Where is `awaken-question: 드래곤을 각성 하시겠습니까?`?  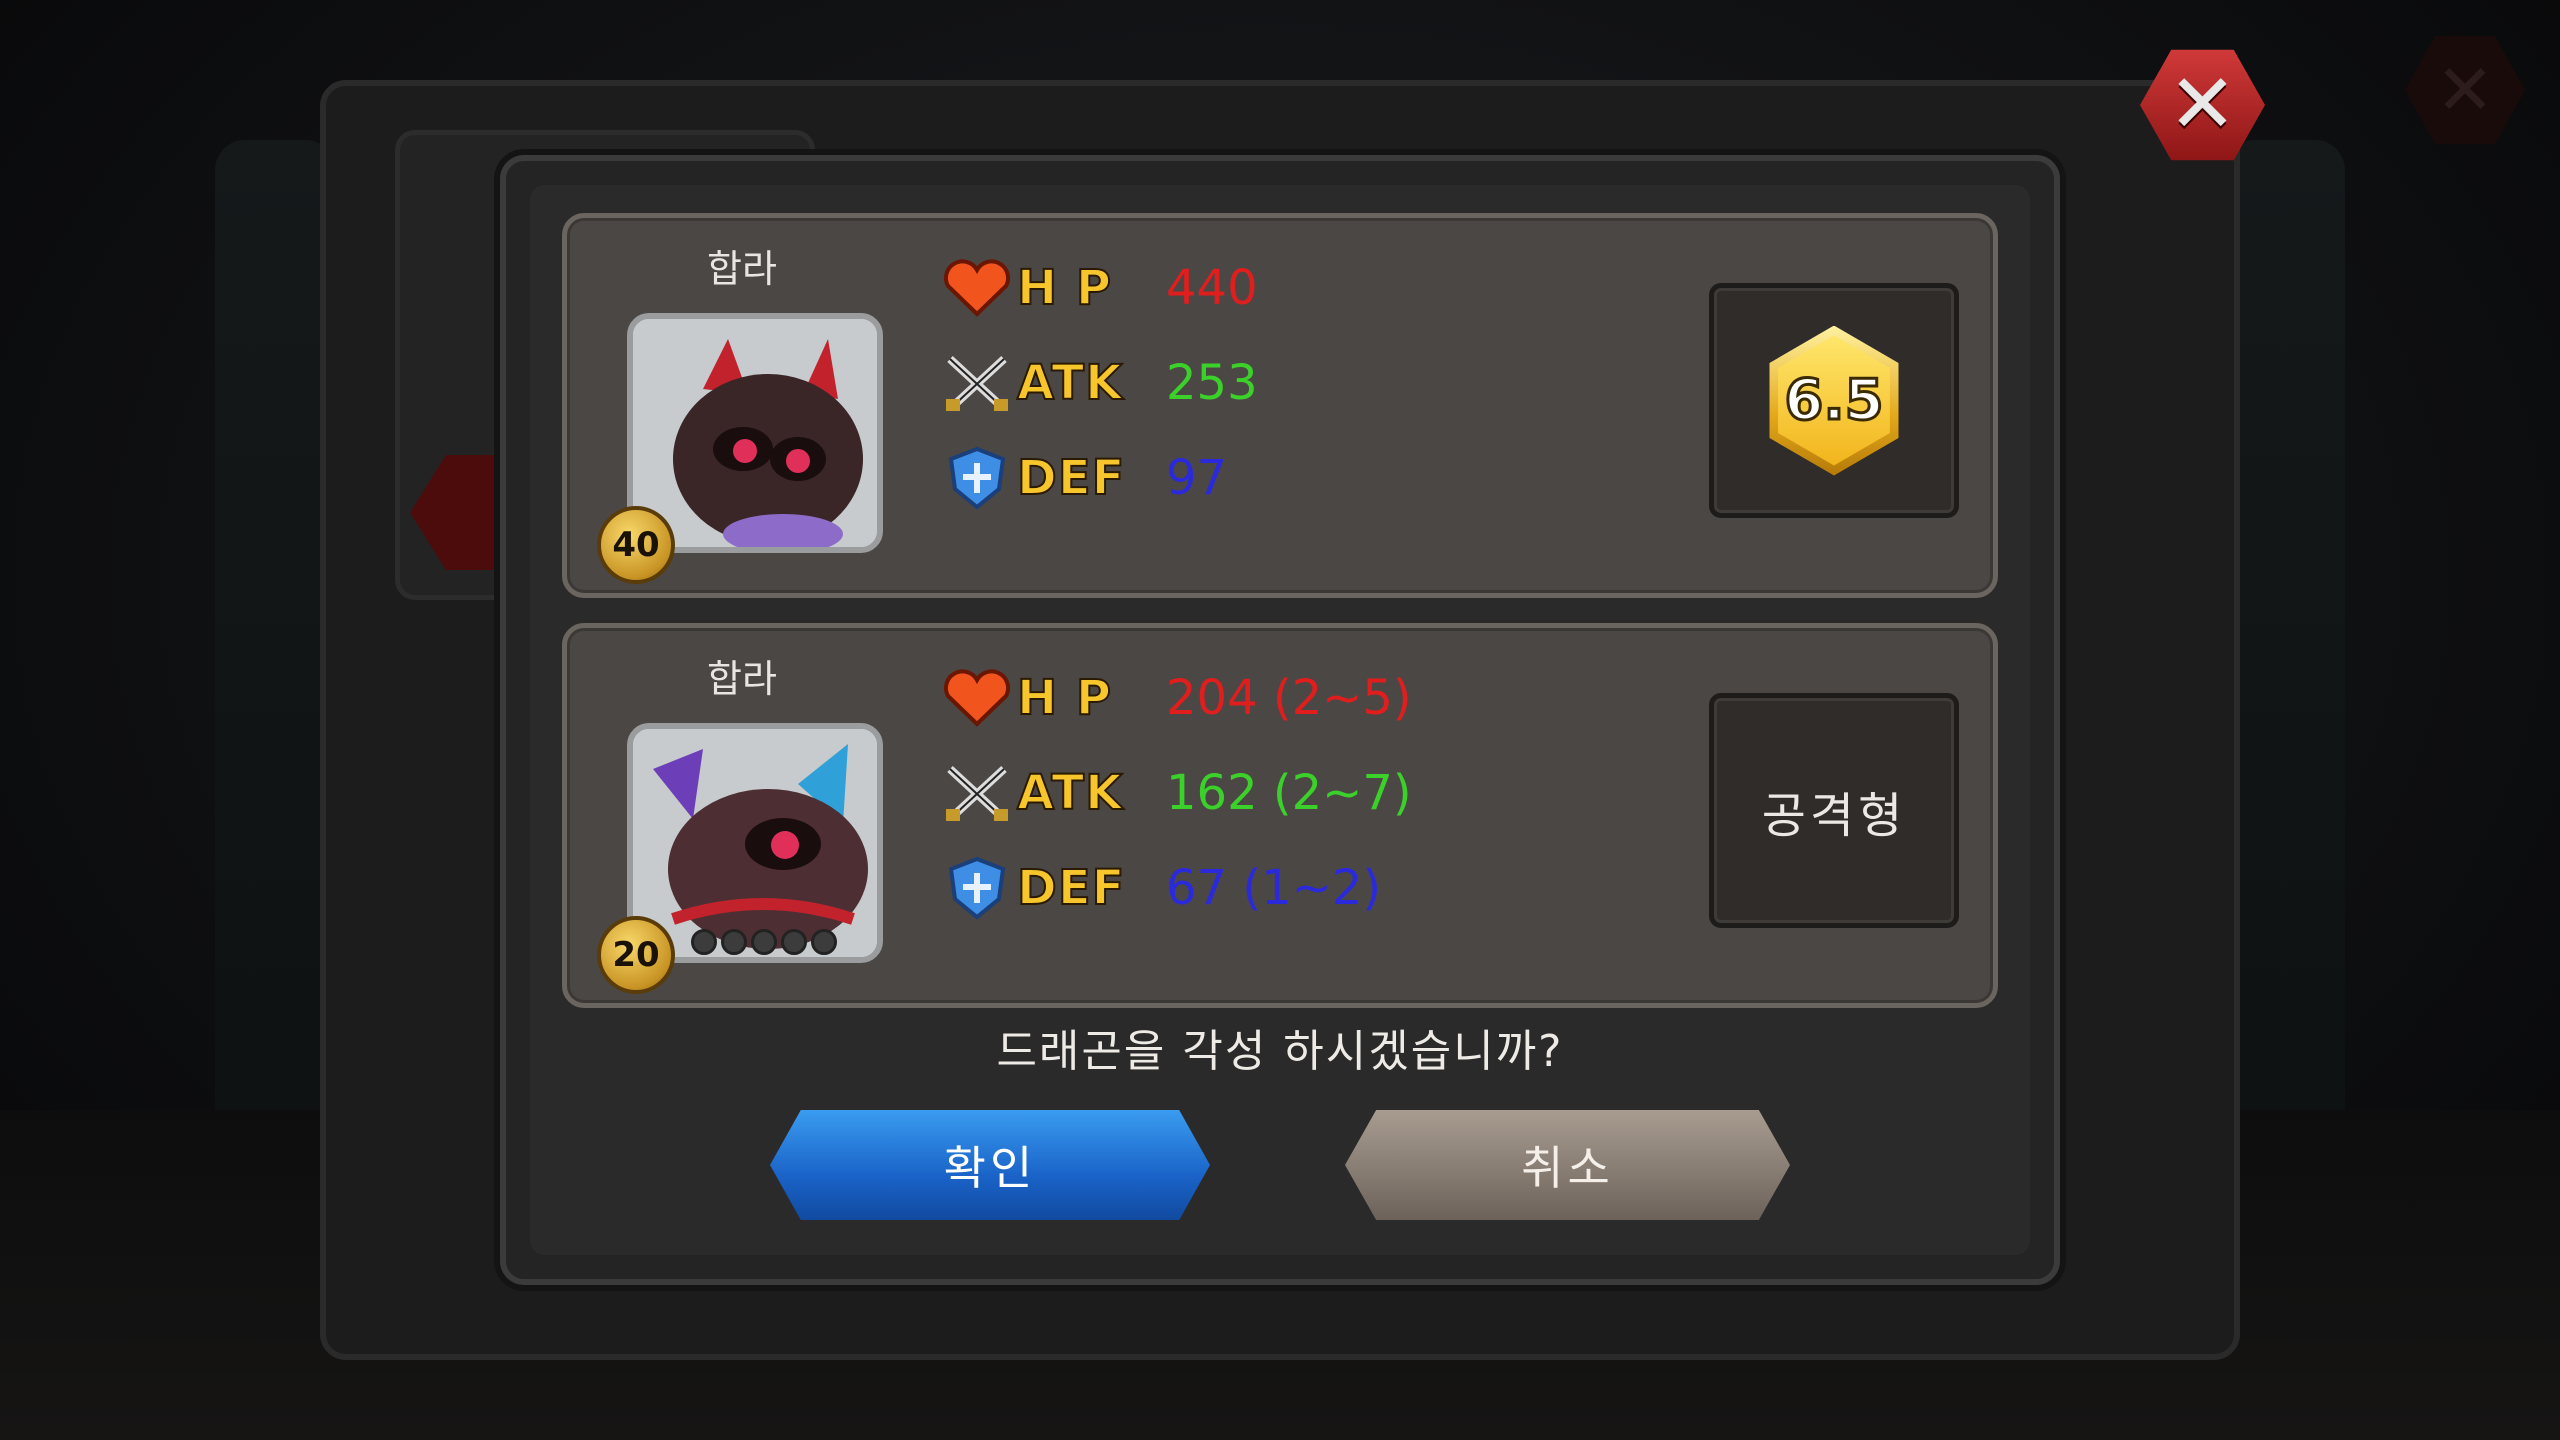 awaken-question: 드래곤을 각성 하시겠습니까? is located at coordinates (1280, 1051).